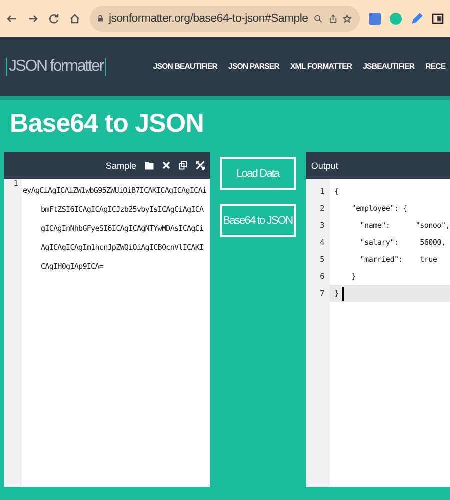 This screenshot has height=500, width=450. Describe the element at coordinates (56, 67) in the screenshot. I see `site-logo: JSON formatter` at that location.